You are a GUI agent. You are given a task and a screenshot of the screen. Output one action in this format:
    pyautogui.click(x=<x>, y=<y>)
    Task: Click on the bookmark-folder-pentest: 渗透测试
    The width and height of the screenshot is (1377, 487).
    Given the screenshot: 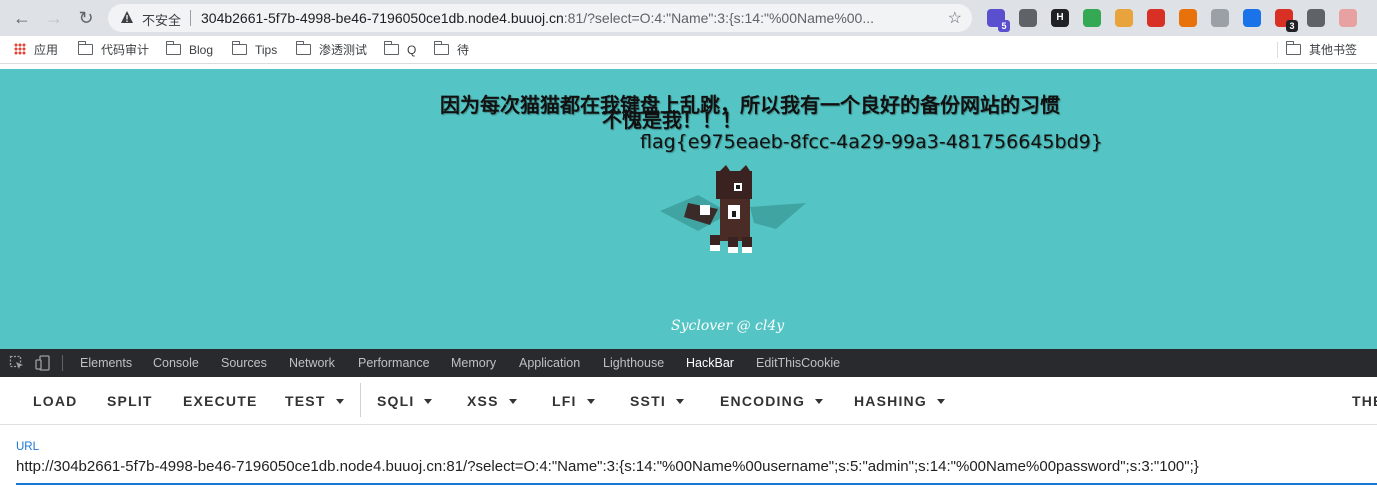 What is the action you would take?
    pyautogui.click(x=331, y=50)
    